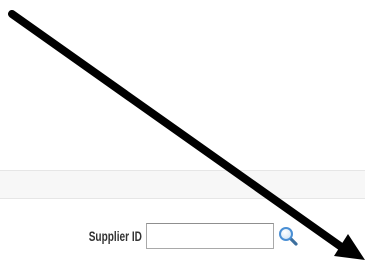 The width and height of the screenshot is (365, 260). I want to click on supplier-id-label: Supplier ID, so click(115, 236).